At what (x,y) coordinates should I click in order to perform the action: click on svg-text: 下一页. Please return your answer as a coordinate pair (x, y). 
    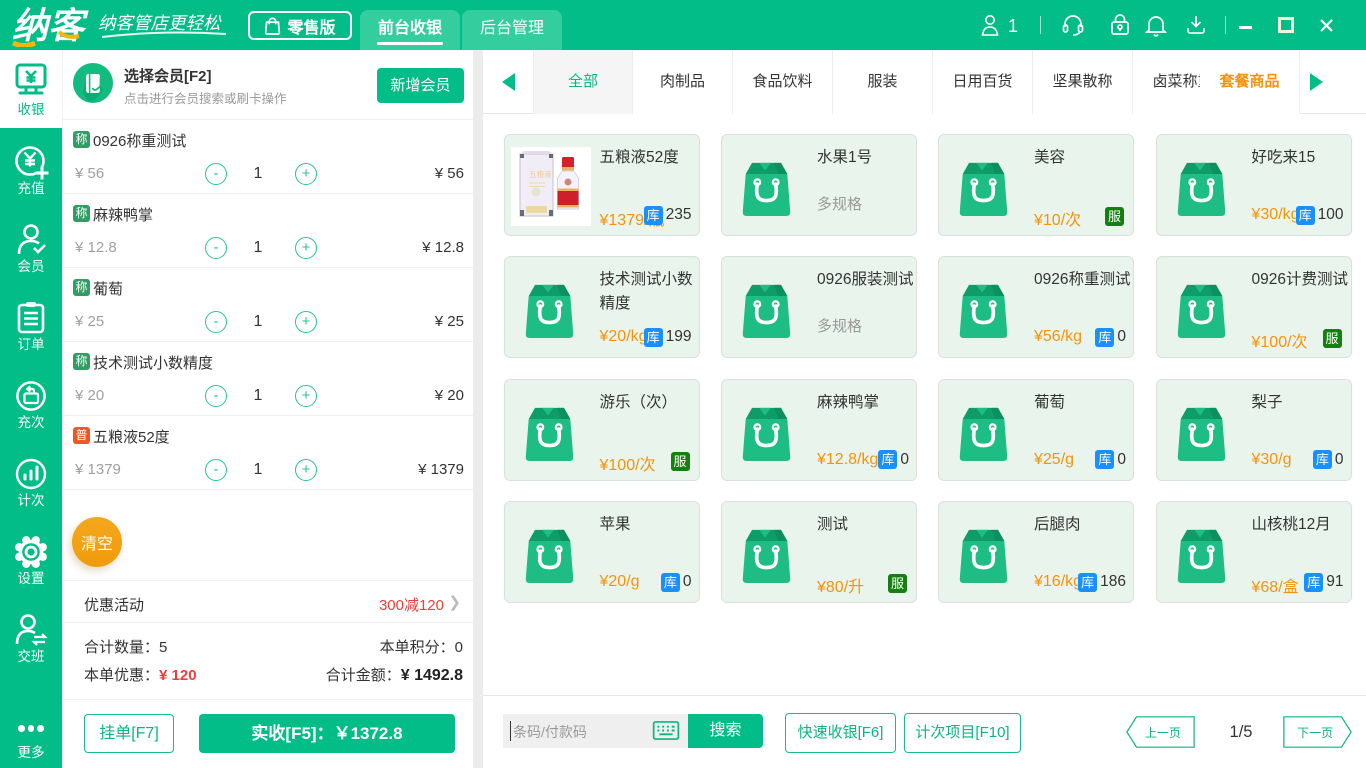
    Looking at the image, I should click on (1315, 733).